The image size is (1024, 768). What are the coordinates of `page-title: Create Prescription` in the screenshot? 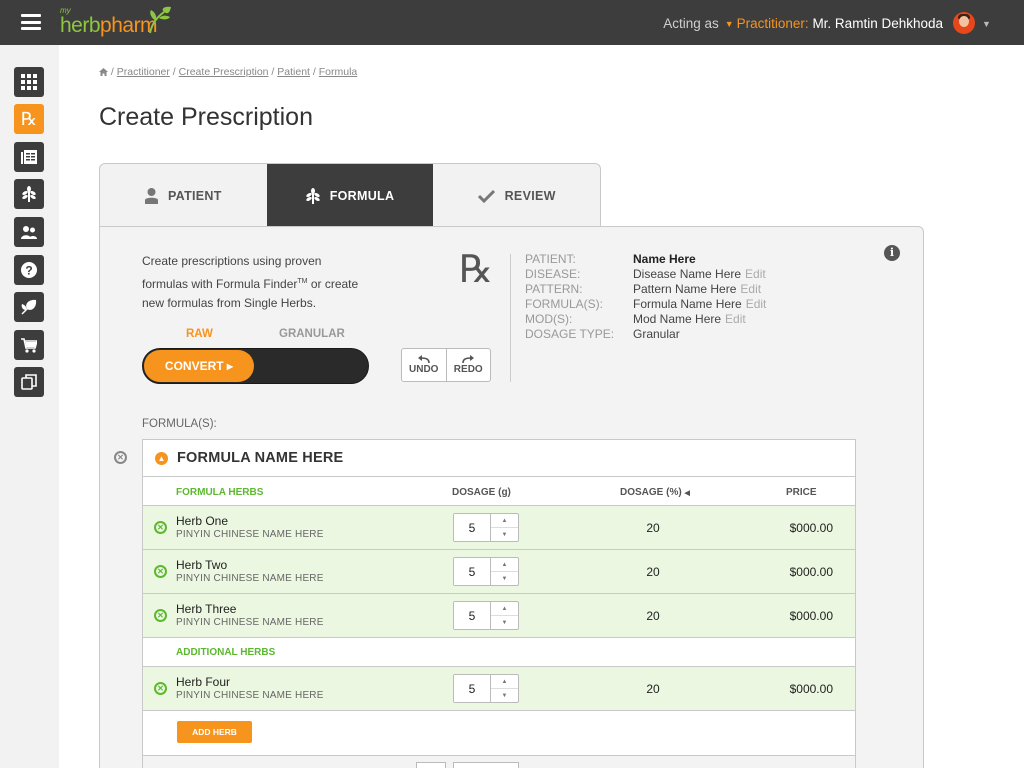 It's located at (206, 117).